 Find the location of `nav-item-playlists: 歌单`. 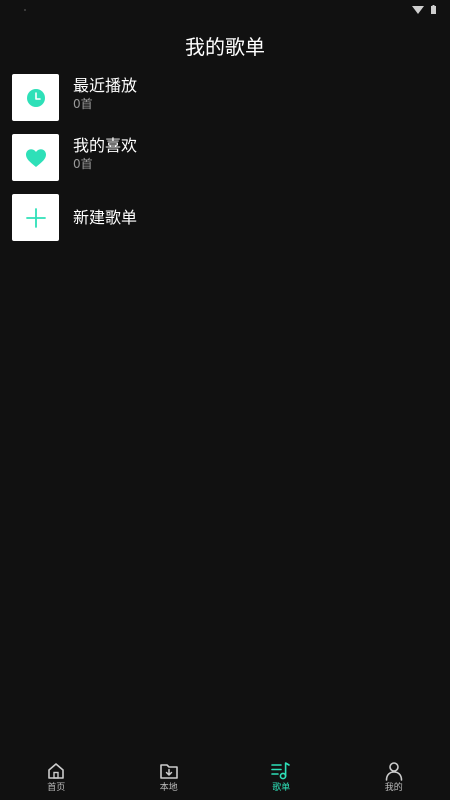

nav-item-playlists: 歌单 is located at coordinates (281, 776).